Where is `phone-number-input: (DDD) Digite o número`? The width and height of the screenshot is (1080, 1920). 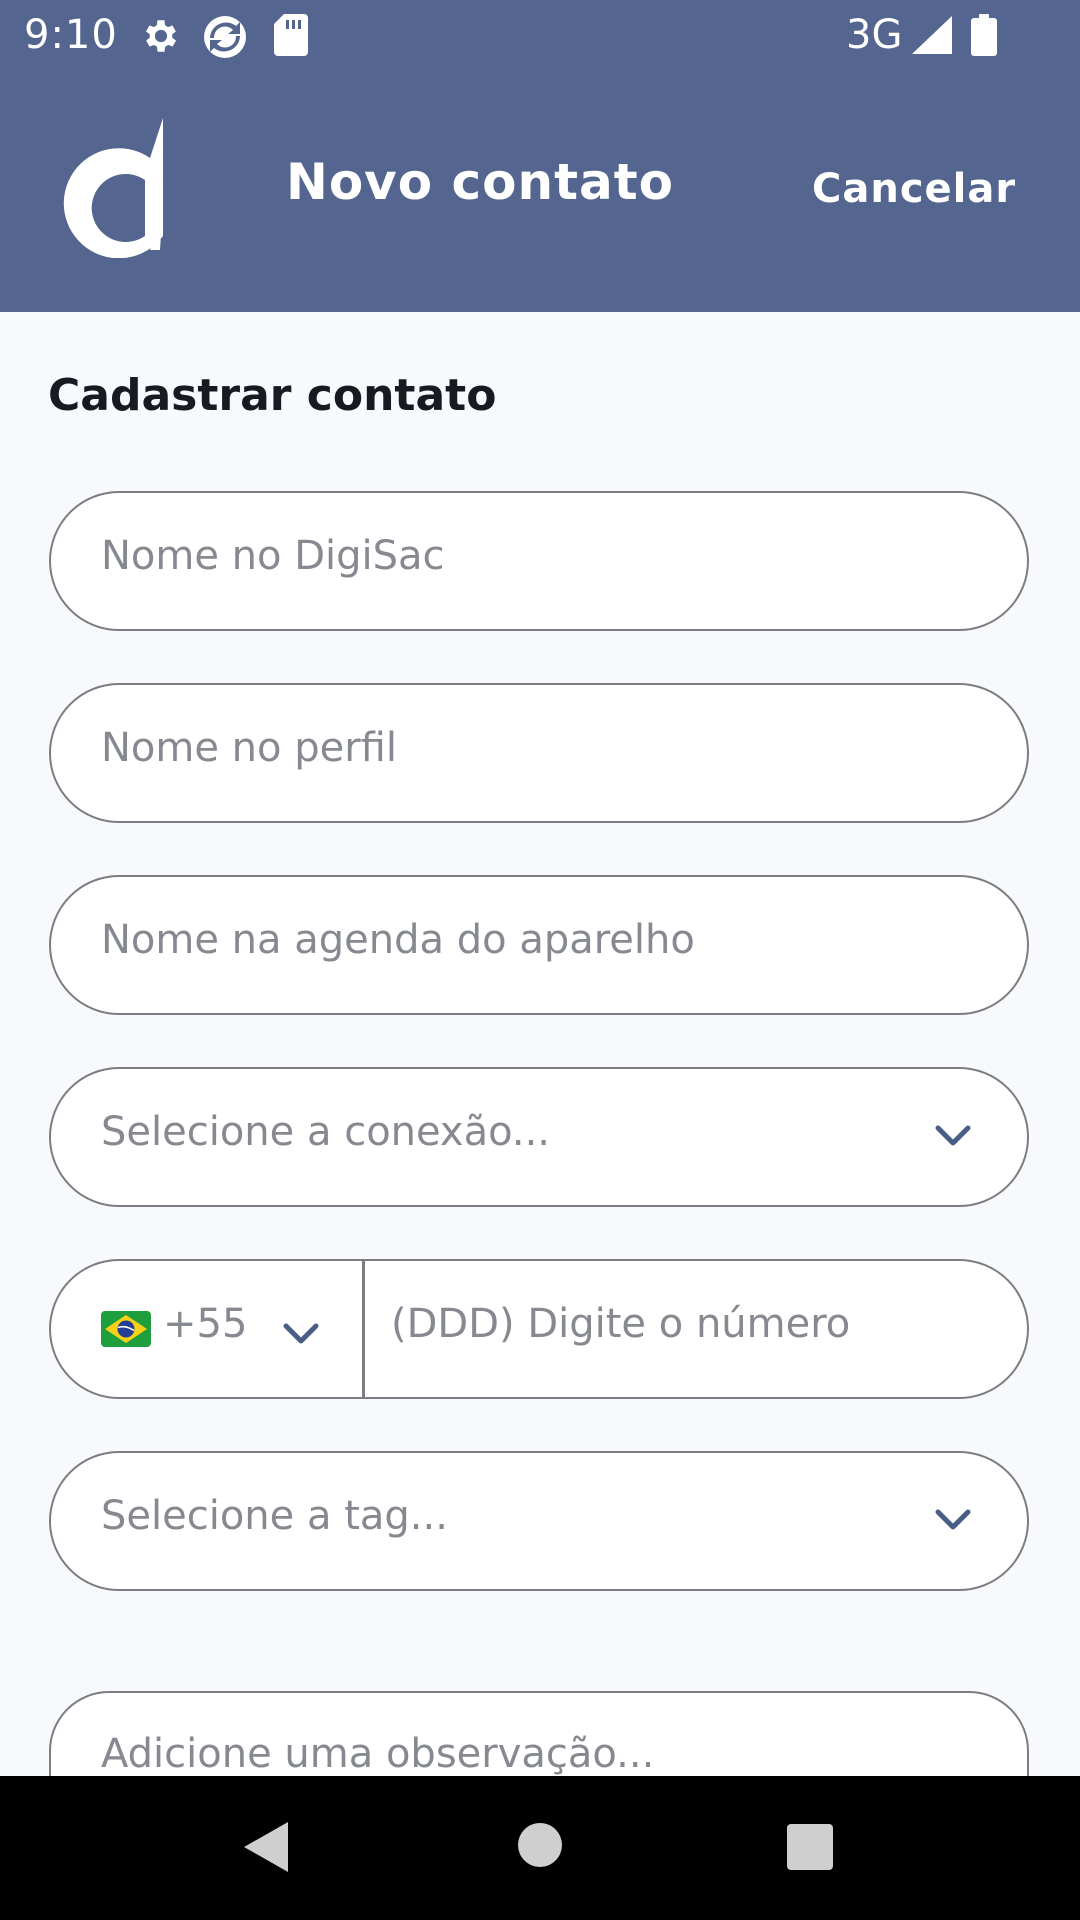 phone-number-input: (DDD) Digite o número is located at coordinates (696, 1329).